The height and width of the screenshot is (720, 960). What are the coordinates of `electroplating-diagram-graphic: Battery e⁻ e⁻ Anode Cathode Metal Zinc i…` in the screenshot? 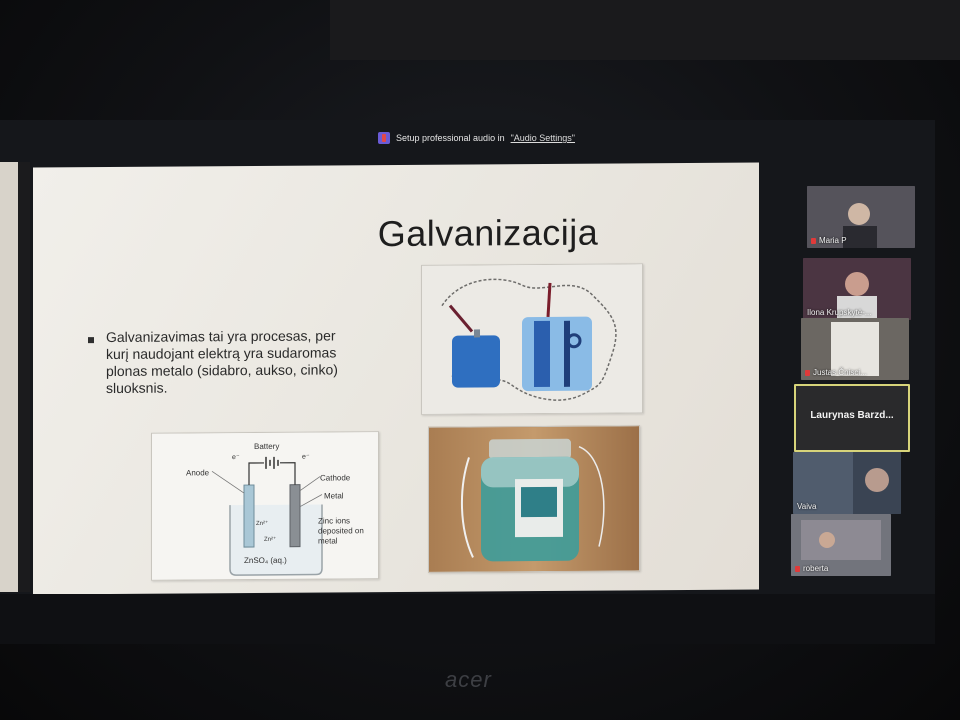 It's located at (265, 506).